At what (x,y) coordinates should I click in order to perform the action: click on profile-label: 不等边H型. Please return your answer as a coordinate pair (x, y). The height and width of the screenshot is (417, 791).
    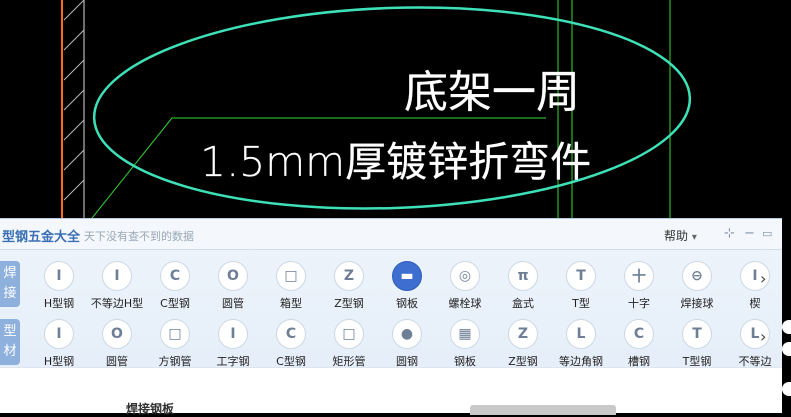
    Looking at the image, I should click on (117, 303).